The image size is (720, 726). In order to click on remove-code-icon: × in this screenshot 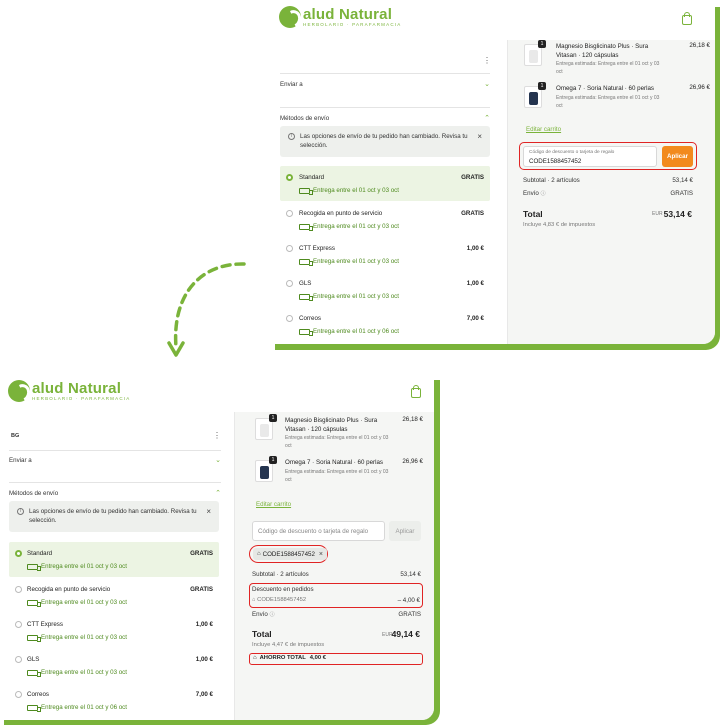, I will do `click(321, 554)`.